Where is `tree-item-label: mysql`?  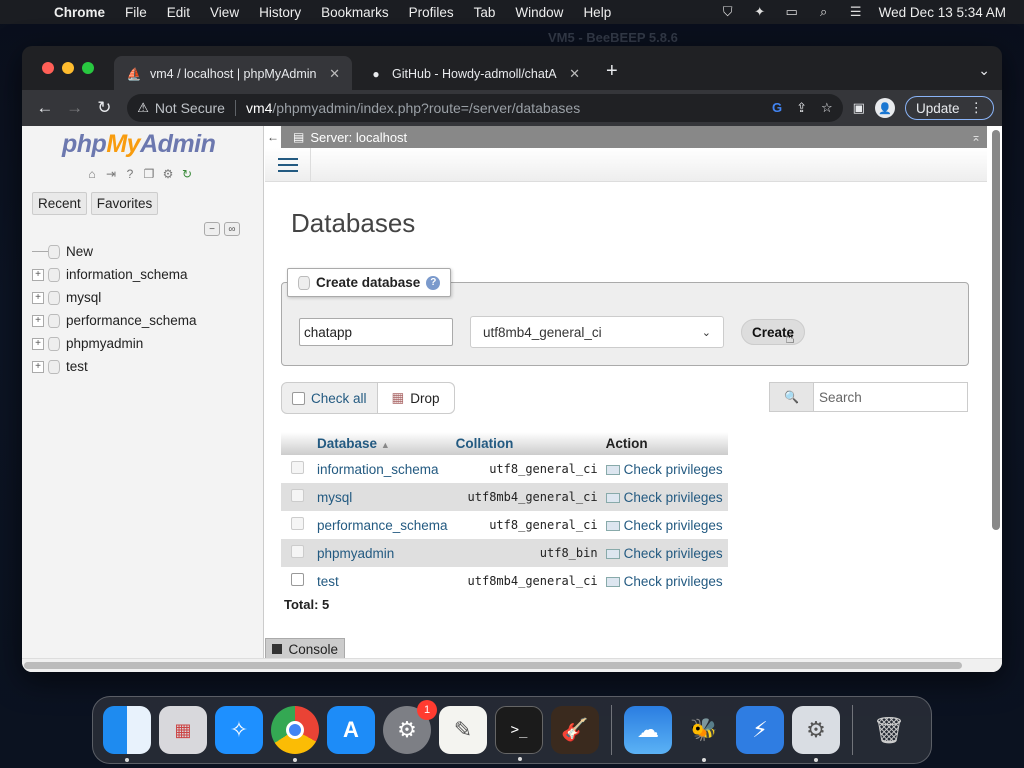
tree-item-label: mysql is located at coordinates (83, 297).